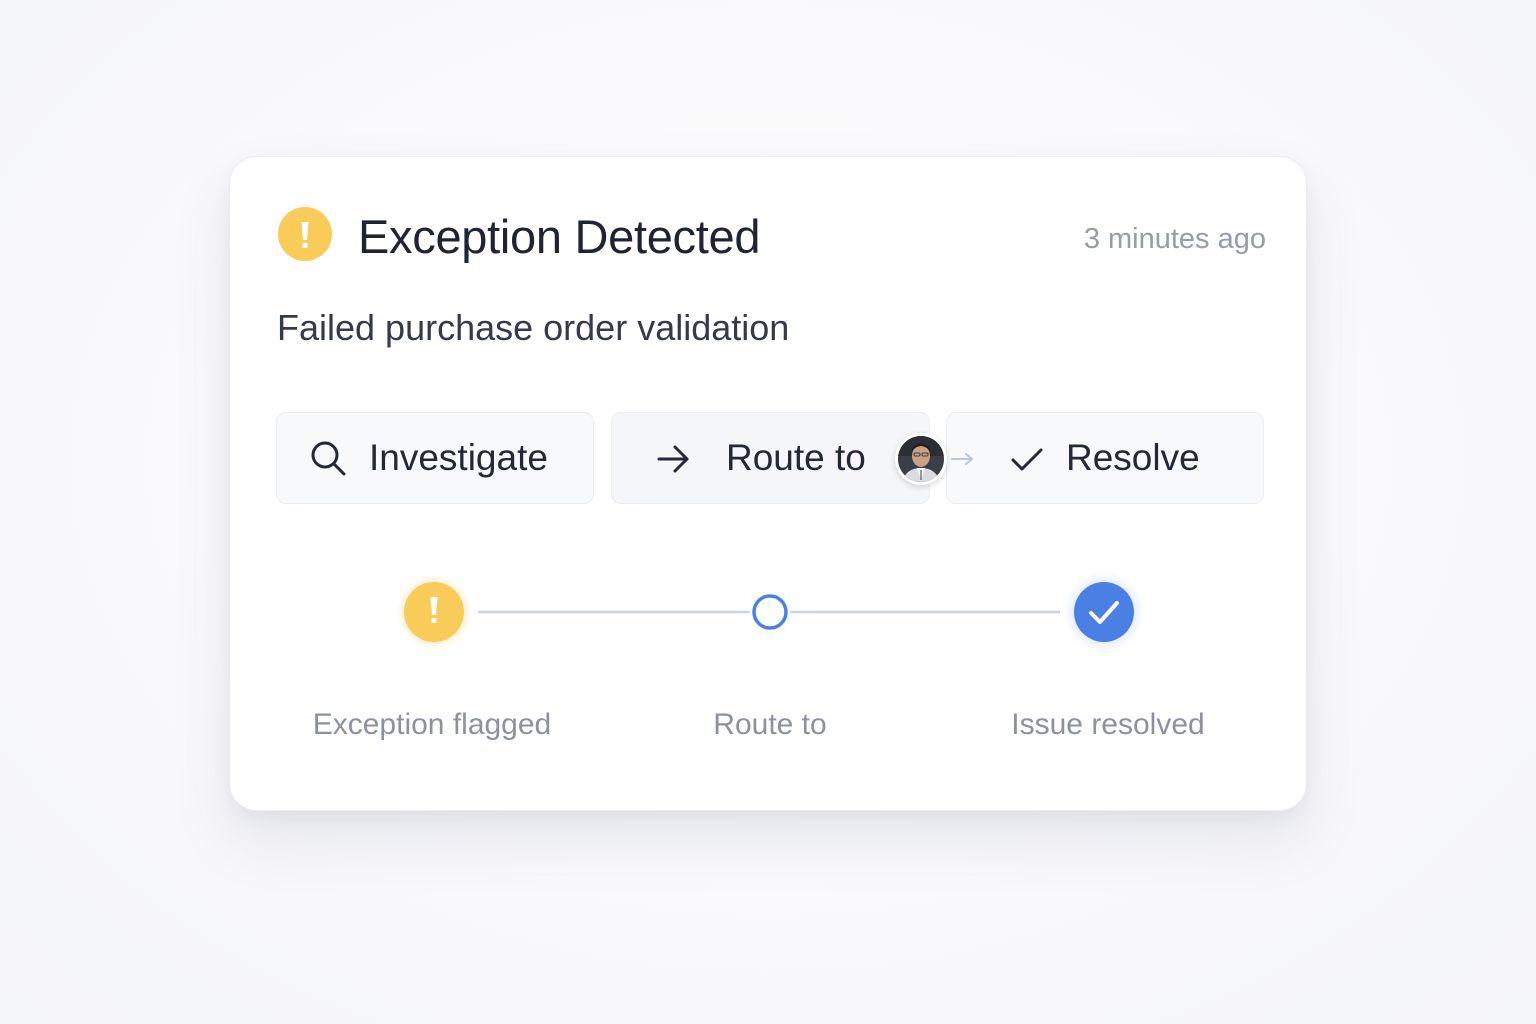 This screenshot has height=1024, width=1536. What do you see at coordinates (770, 724) in the screenshot?
I see `timeline-label-route: Route to` at bounding box center [770, 724].